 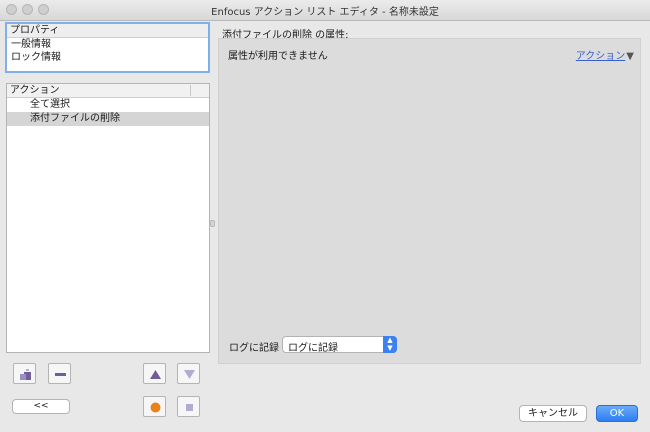 What do you see at coordinates (339, 345) in the screenshot?
I see `log-select: ログに記録 ▲ ▼` at bounding box center [339, 345].